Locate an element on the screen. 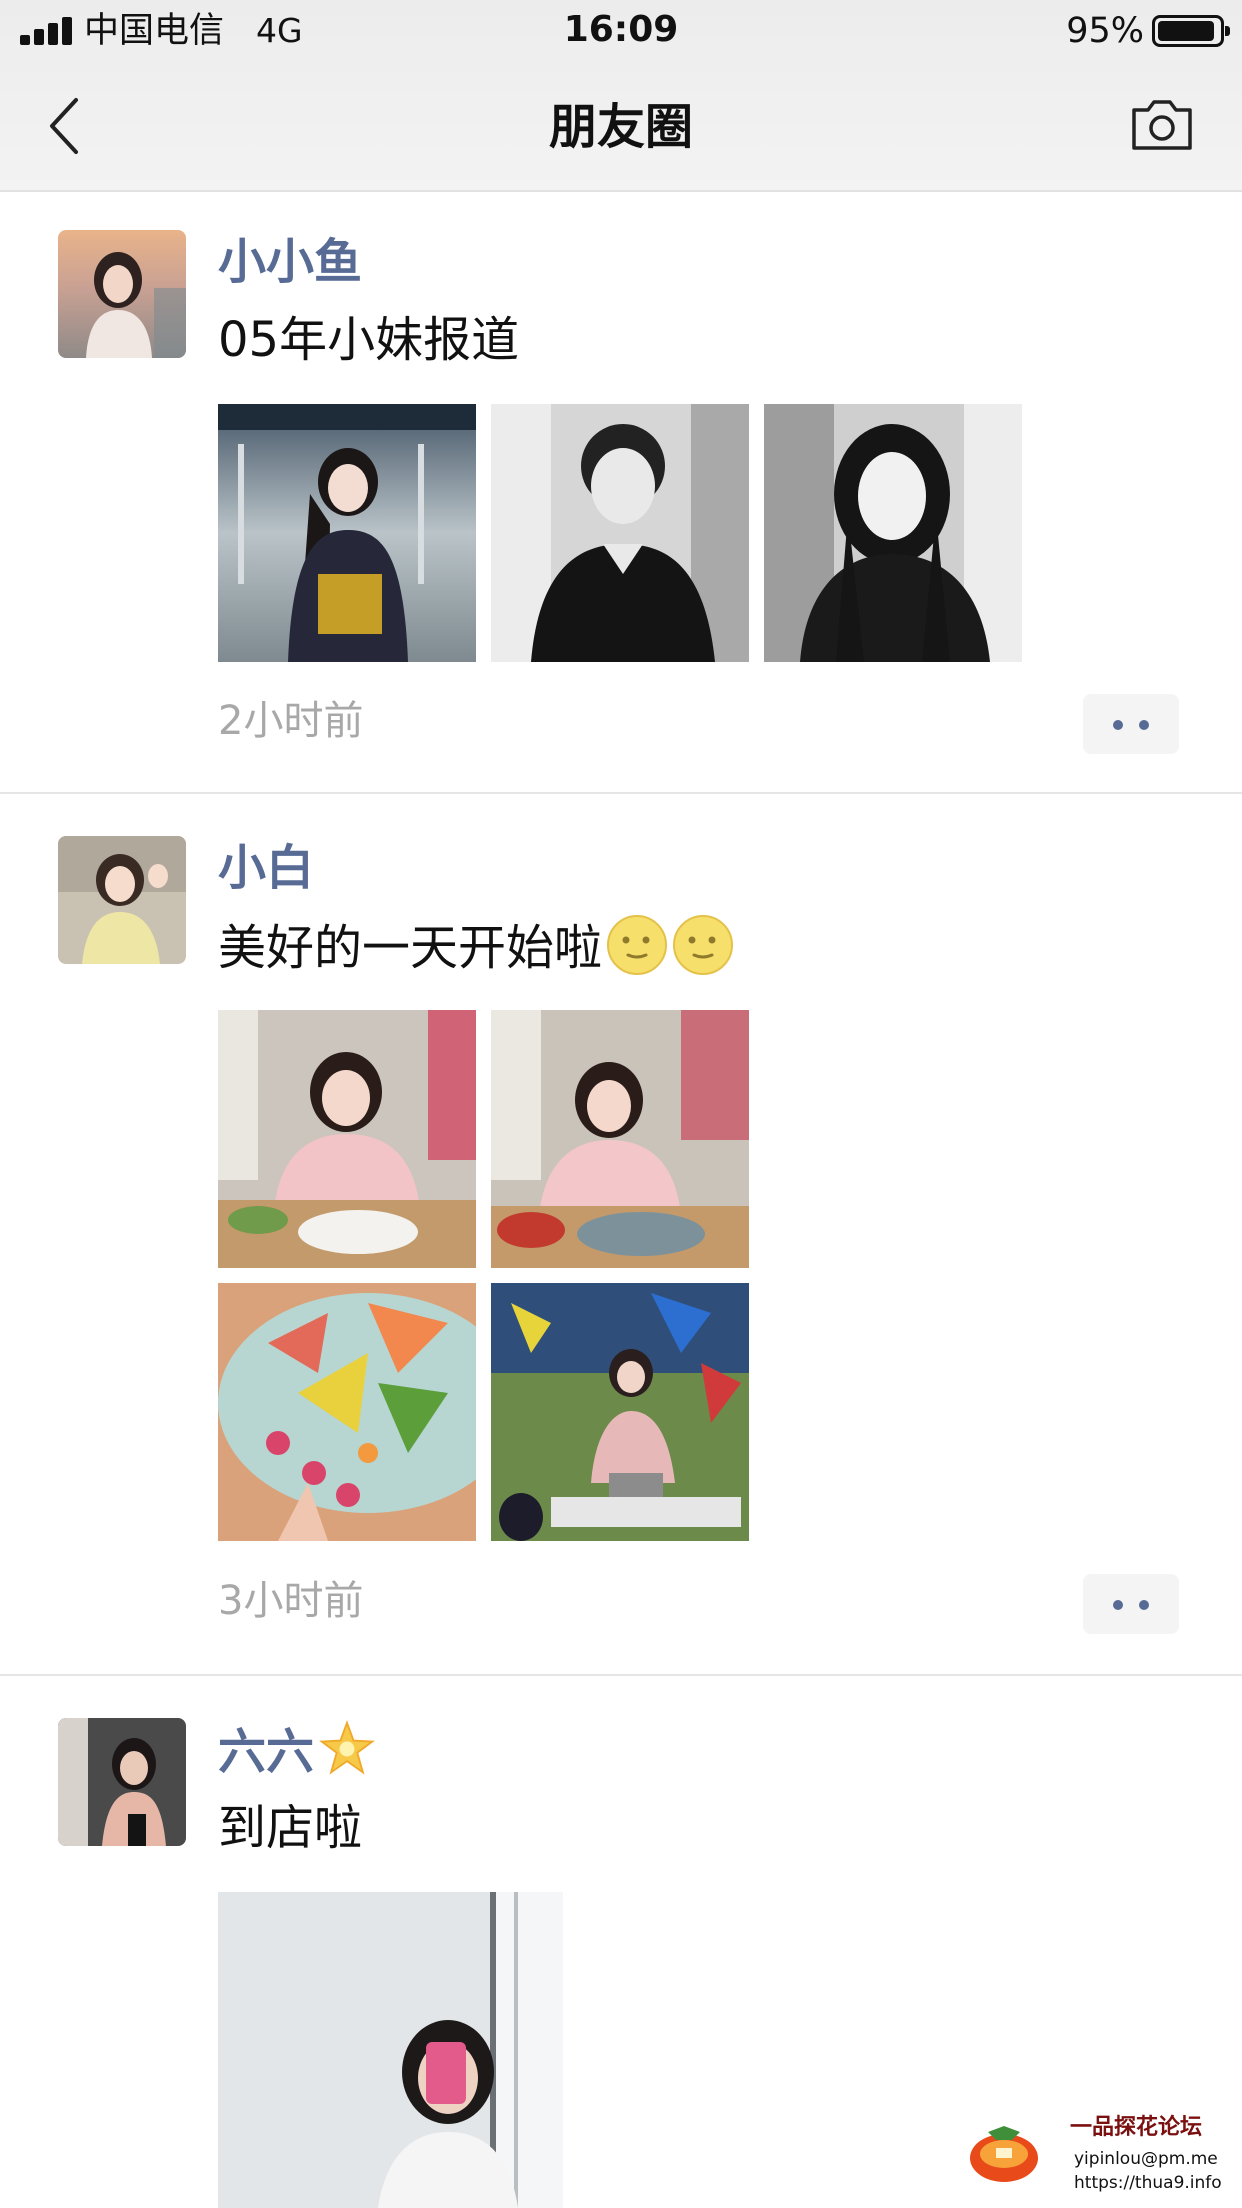 The height and width of the screenshot is (2208, 1242). watermark: 一品探花论坛 yipinlou@pm.me https://thua9.info is located at coordinates (1097, 2156).